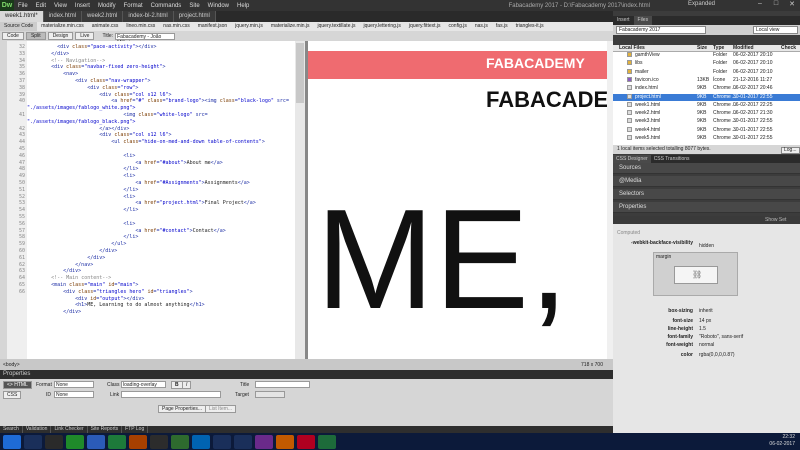 The image size is (800, 450). I want to click on code-line: <!-- Navigation-->, so click(66, 61).